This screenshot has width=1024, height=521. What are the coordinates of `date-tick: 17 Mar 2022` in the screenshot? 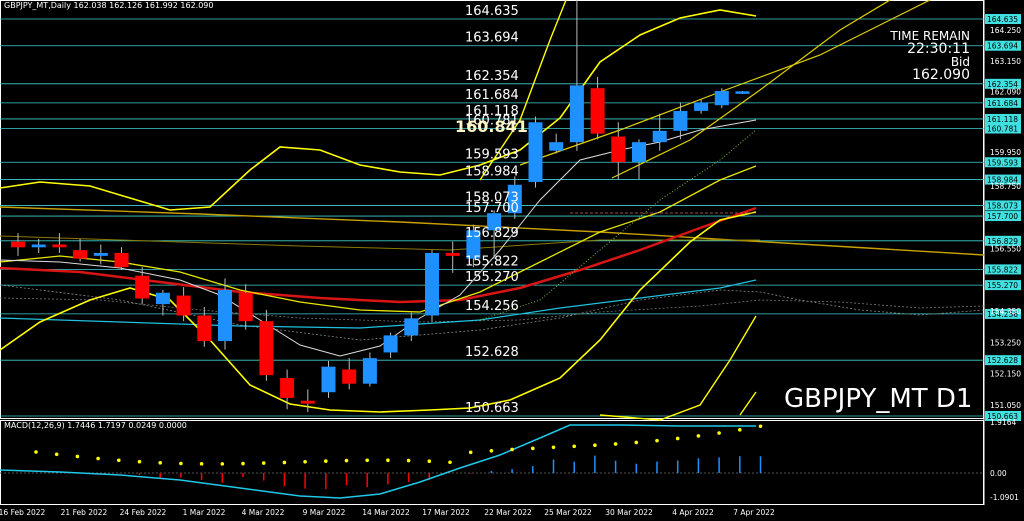 It's located at (446, 512).